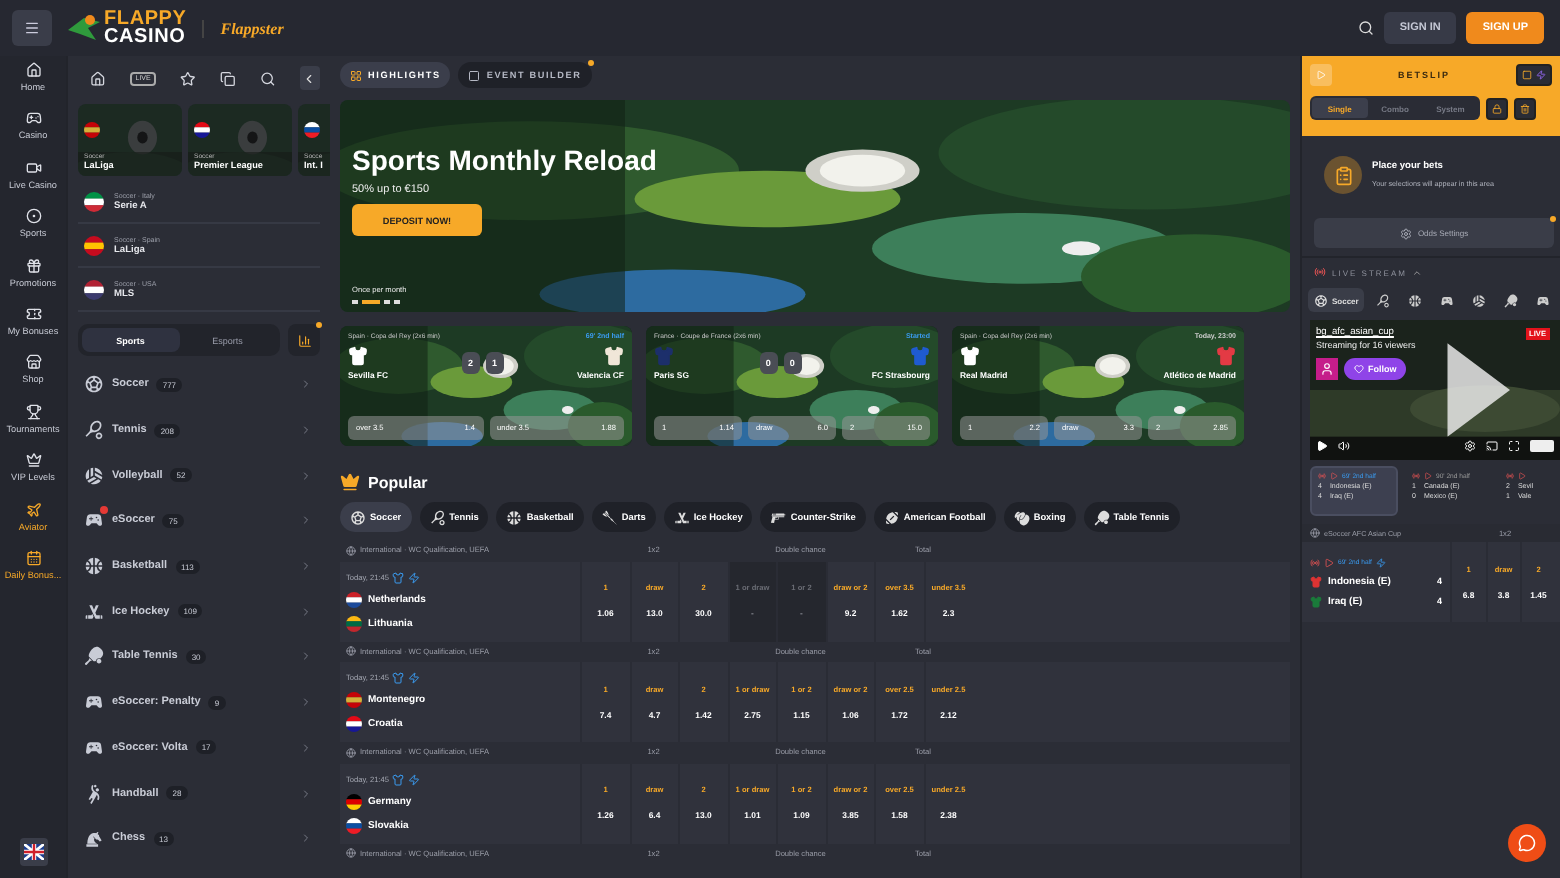 The height and width of the screenshot is (878, 1560). I want to click on trash-icon, so click(1525, 108).